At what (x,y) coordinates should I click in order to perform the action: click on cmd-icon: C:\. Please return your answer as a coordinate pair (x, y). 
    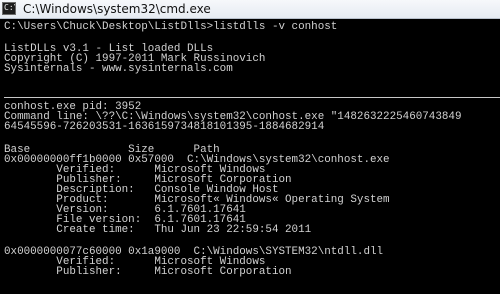
    Looking at the image, I should click on (9, 8).